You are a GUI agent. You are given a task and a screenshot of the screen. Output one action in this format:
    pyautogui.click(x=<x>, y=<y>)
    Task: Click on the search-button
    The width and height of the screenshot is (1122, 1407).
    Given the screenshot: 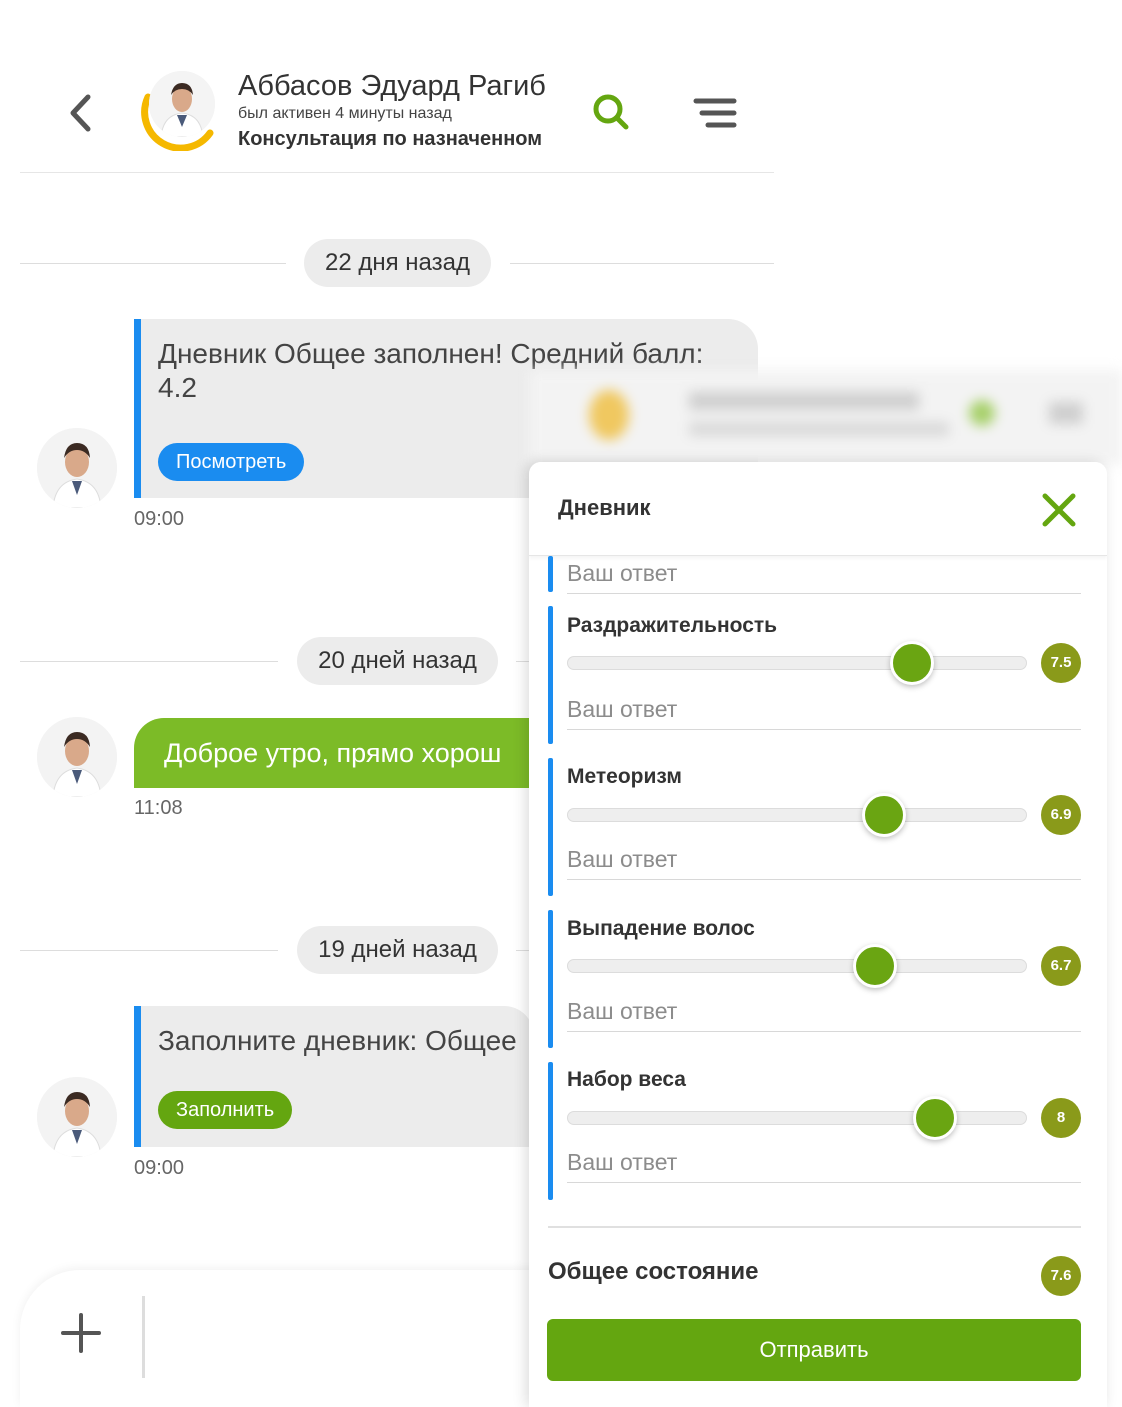 What is the action you would take?
    pyautogui.click(x=612, y=113)
    